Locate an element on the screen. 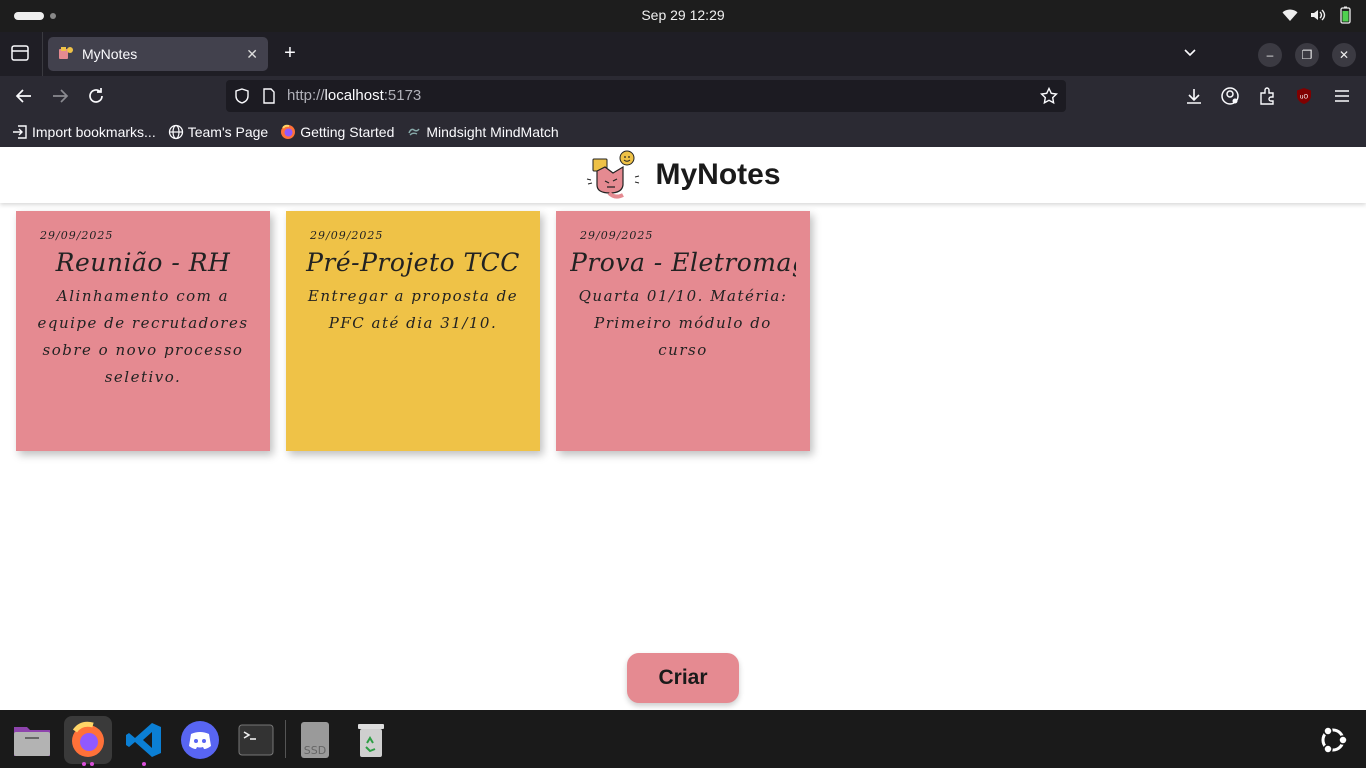  tab-overview-button is located at coordinates (20, 55).